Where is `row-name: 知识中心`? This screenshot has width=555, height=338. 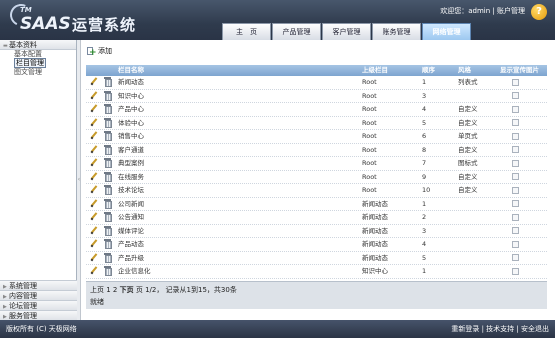 row-name: 知识中心 is located at coordinates (131, 95).